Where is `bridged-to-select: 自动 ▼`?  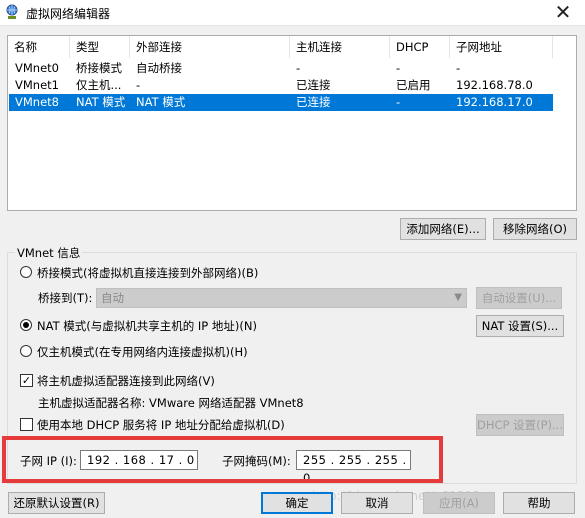
bridged-to-select: 自动 ▼ is located at coordinates (281, 298).